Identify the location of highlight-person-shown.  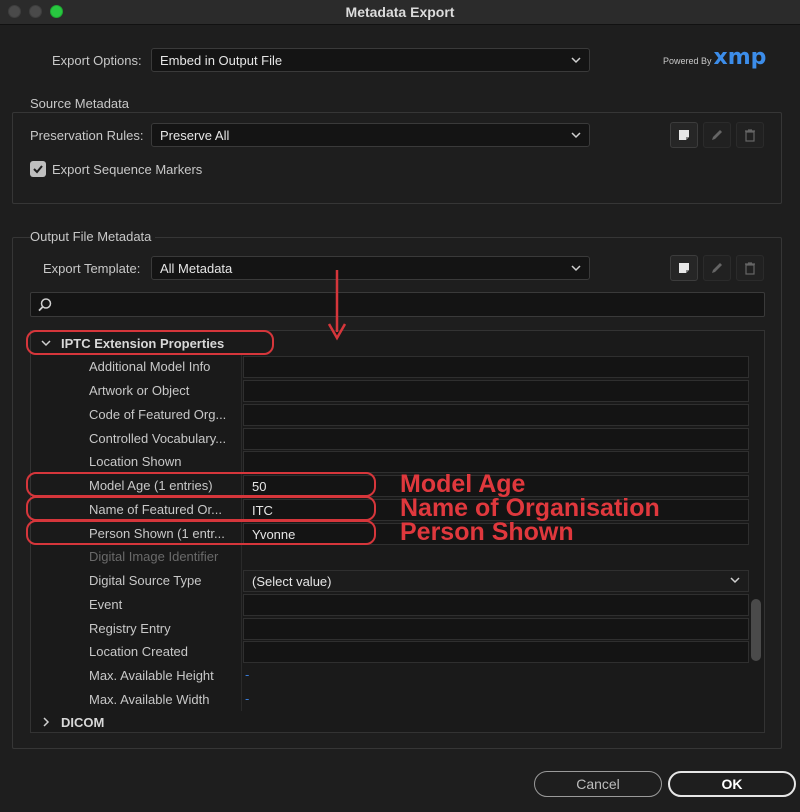
(201, 532).